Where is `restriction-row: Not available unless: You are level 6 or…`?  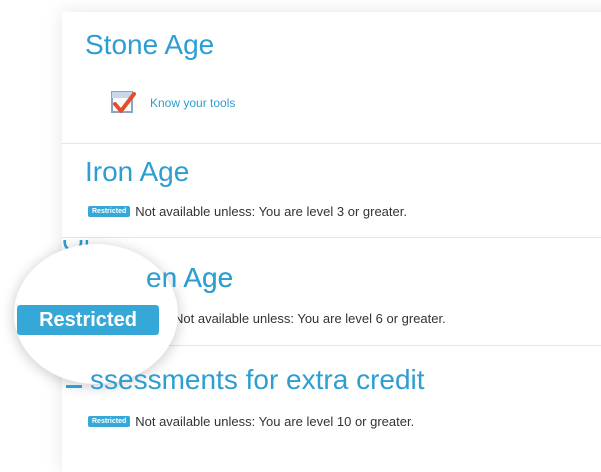
restriction-row: Not available unless: You are level 6 or… is located at coordinates (310, 318).